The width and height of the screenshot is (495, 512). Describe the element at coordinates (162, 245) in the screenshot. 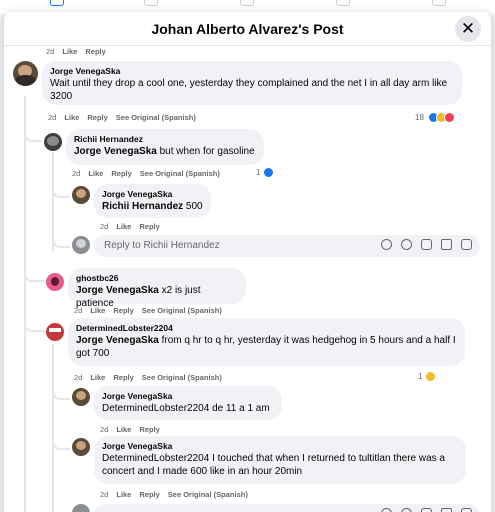

I see `reply-placeholder: Reply to Richii Hernandez` at that location.